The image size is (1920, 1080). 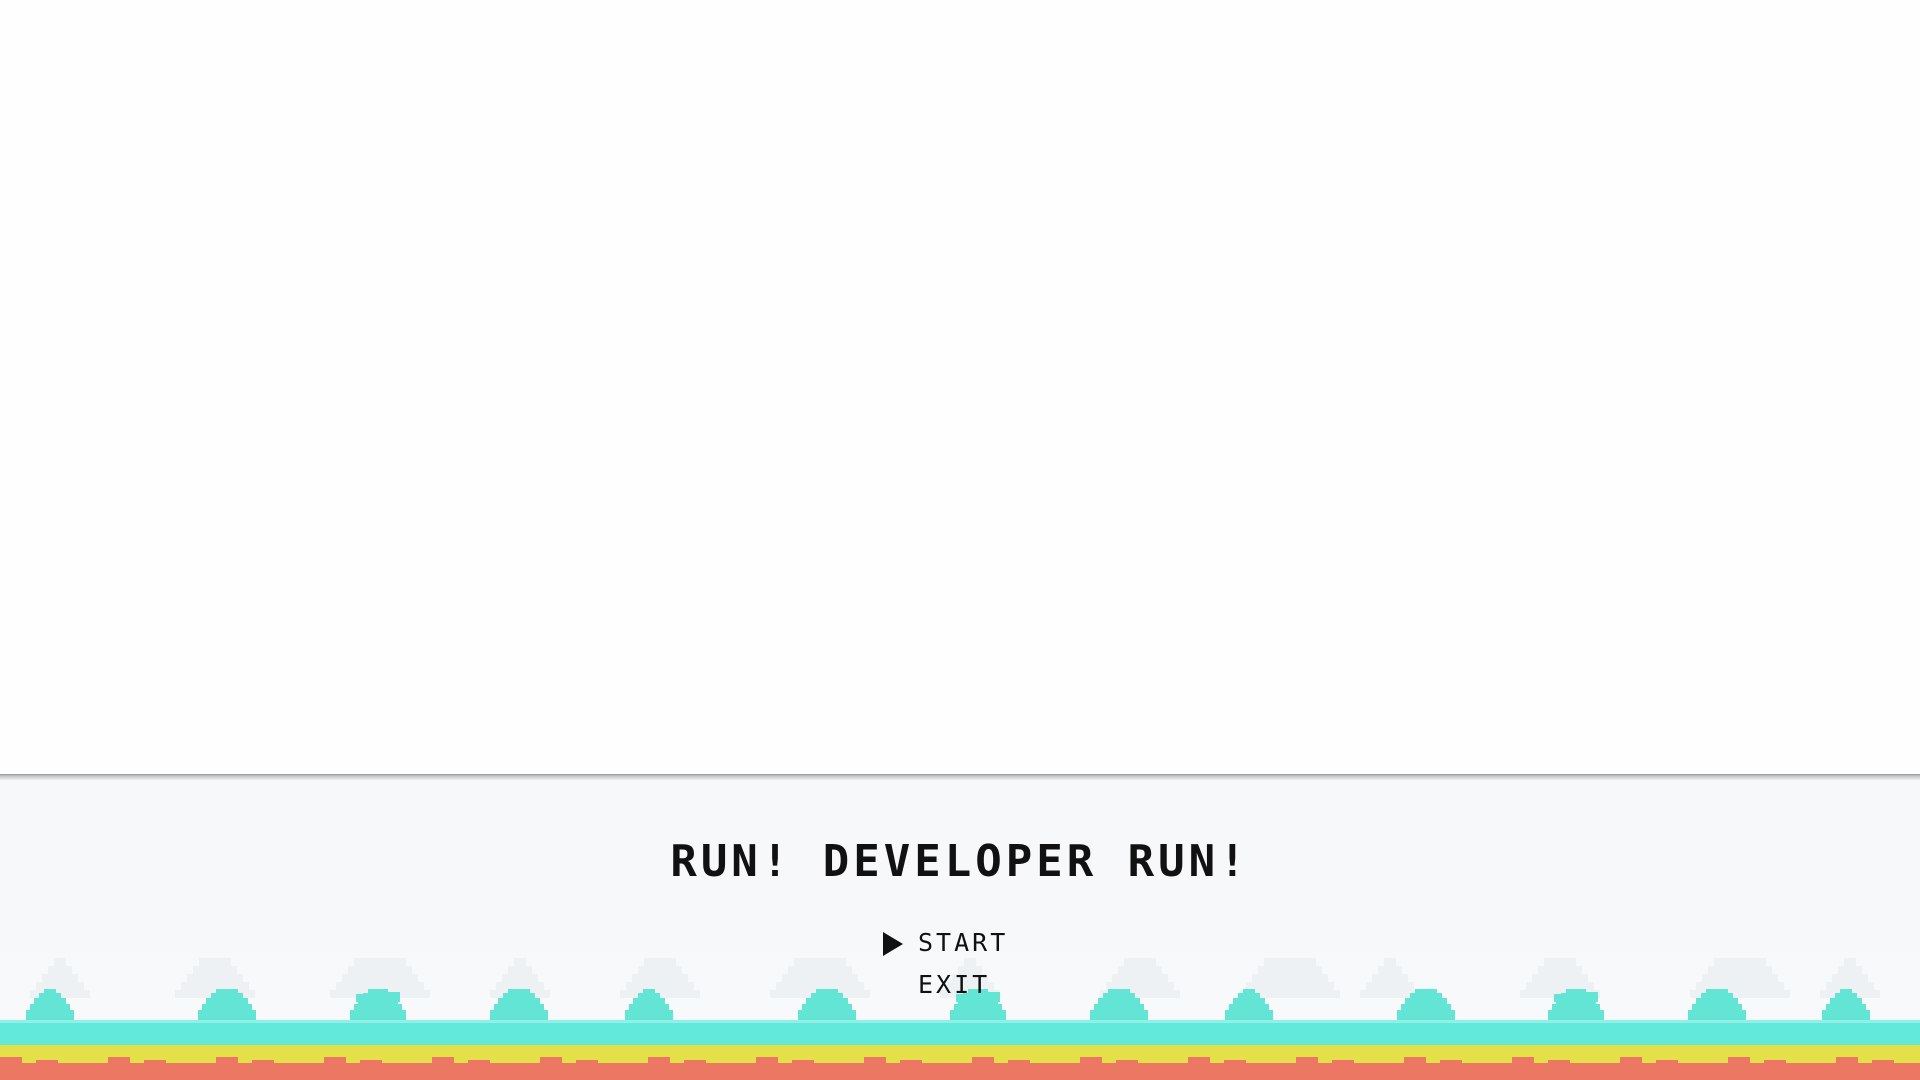 What do you see at coordinates (960, 861) in the screenshot?
I see `game-title: RUN! DEVELOPER RUN!` at bounding box center [960, 861].